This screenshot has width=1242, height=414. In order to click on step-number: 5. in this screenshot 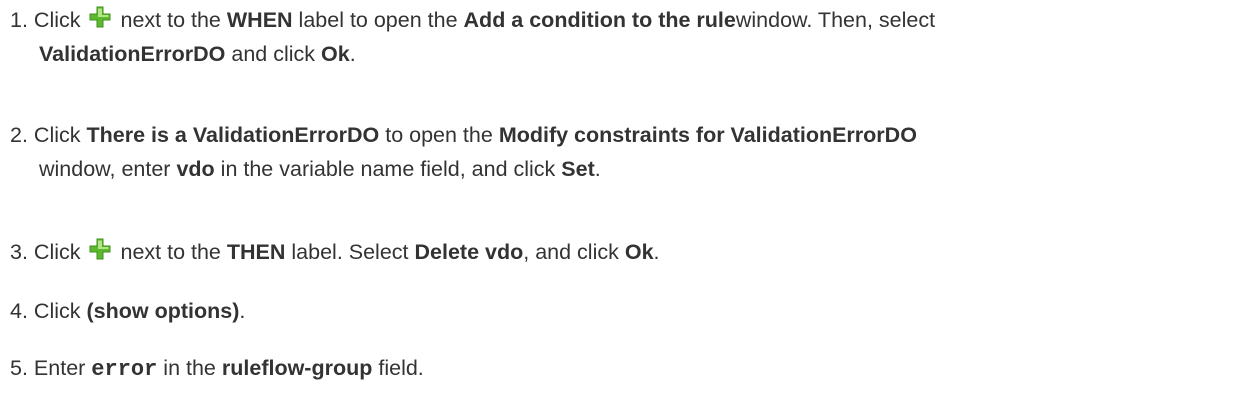, I will do `click(19, 368)`.